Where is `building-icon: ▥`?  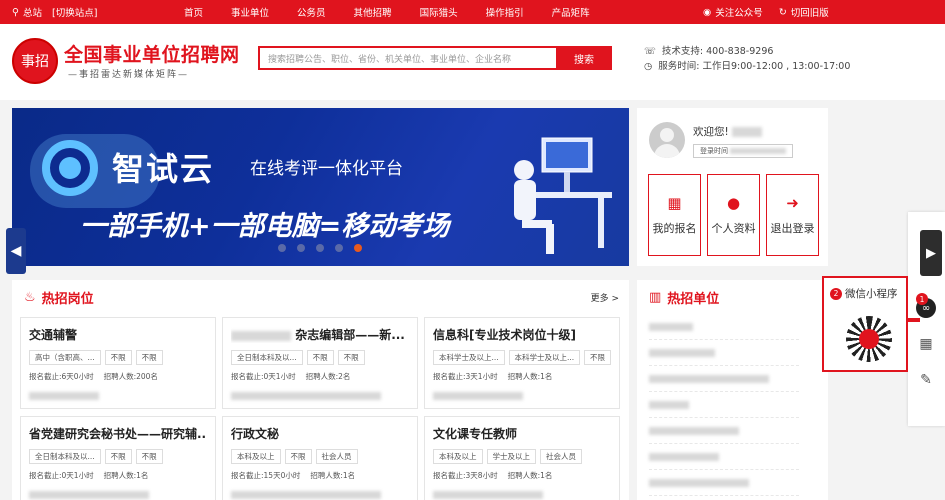 building-icon: ▥ is located at coordinates (655, 297).